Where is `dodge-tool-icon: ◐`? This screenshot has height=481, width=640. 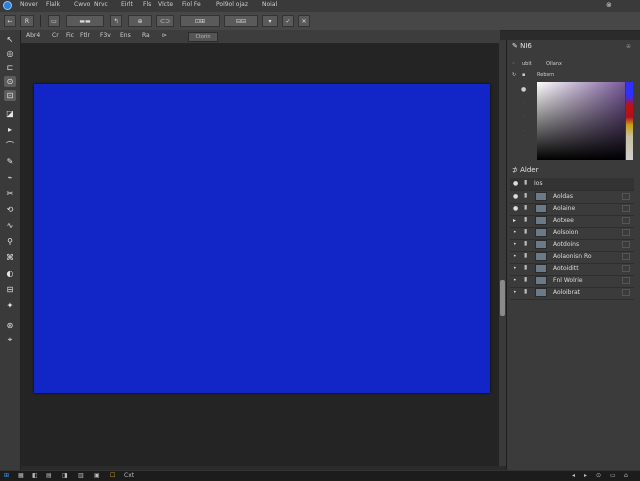 dodge-tool-icon: ◐ is located at coordinates (10, 273).